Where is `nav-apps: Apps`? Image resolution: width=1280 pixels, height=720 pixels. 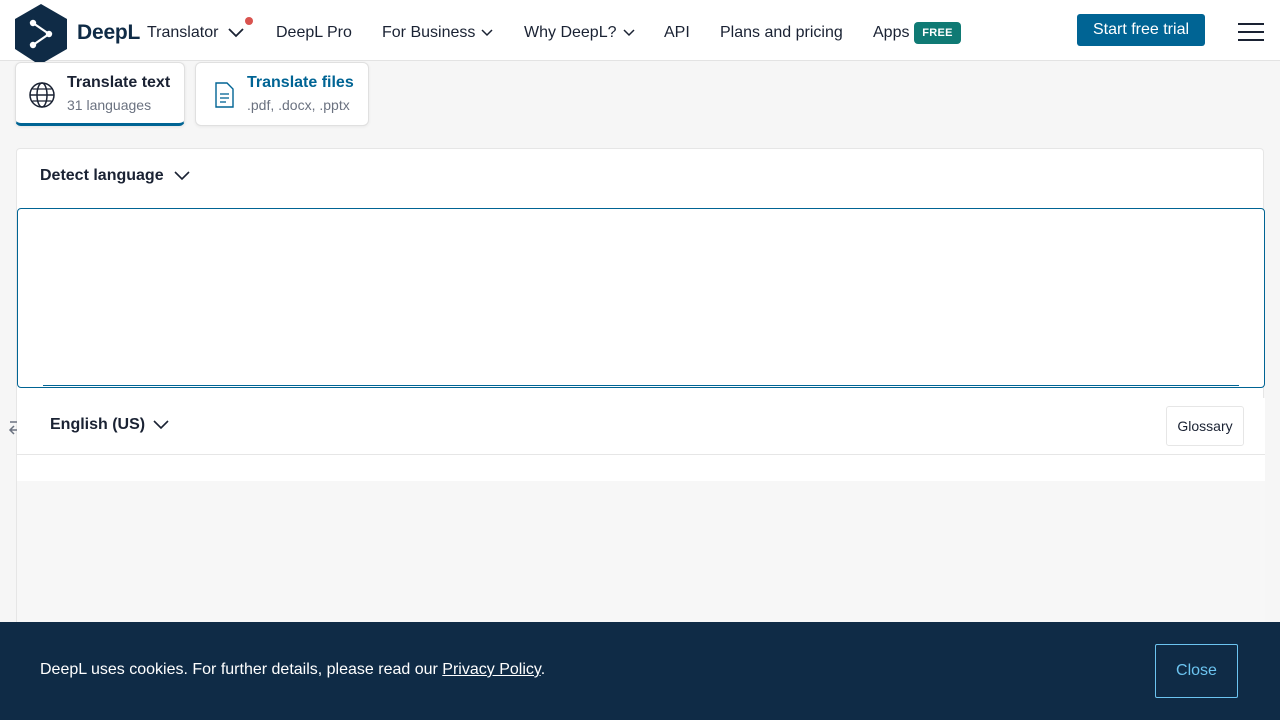 nav-apps: Apps is located at coordinates (891, 33).